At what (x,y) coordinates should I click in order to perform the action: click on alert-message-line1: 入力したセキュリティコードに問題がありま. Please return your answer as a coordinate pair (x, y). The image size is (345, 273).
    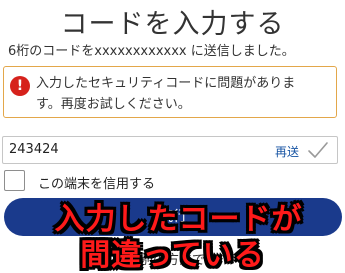
    Looking at the image, I should click on (166, 83).